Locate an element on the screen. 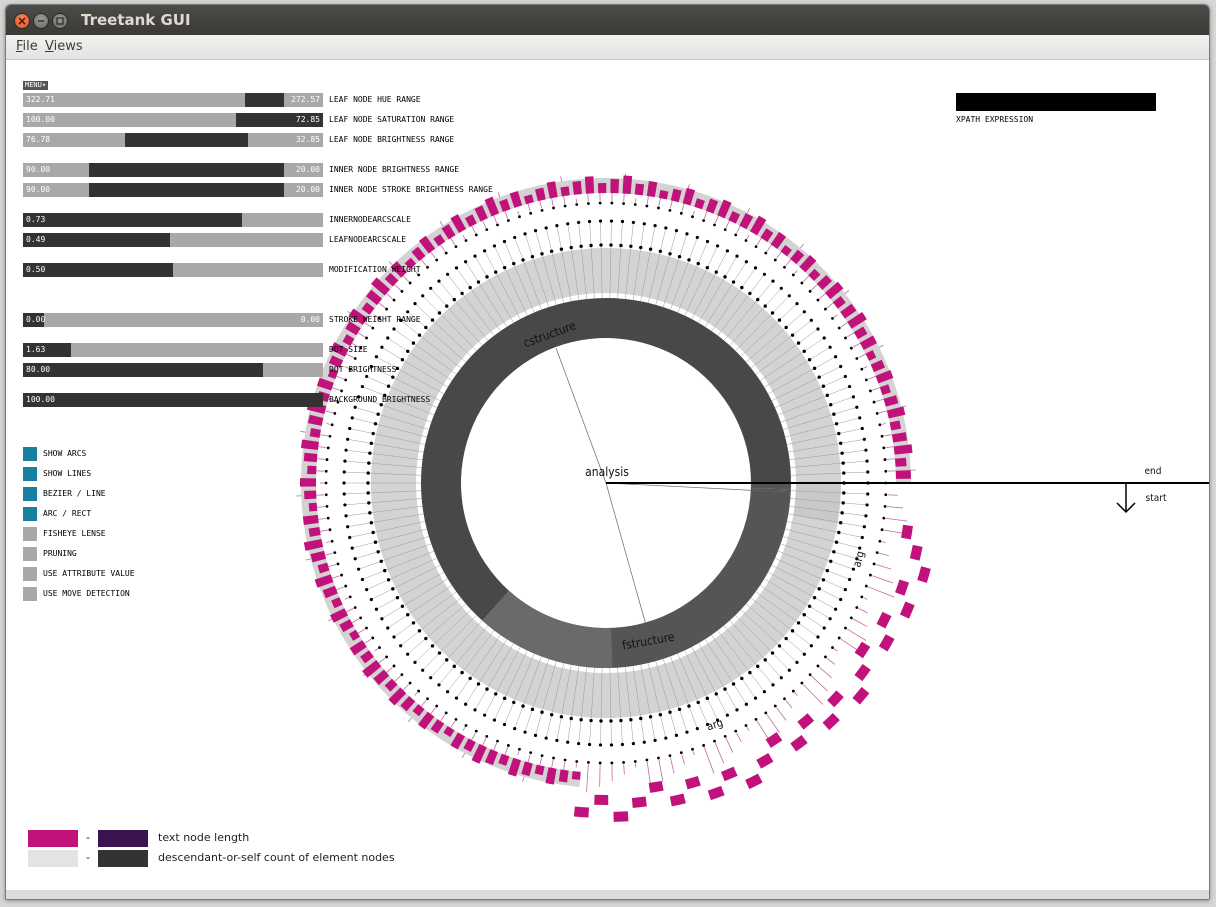  menu-views: Views is located at coordinates (64, 46).